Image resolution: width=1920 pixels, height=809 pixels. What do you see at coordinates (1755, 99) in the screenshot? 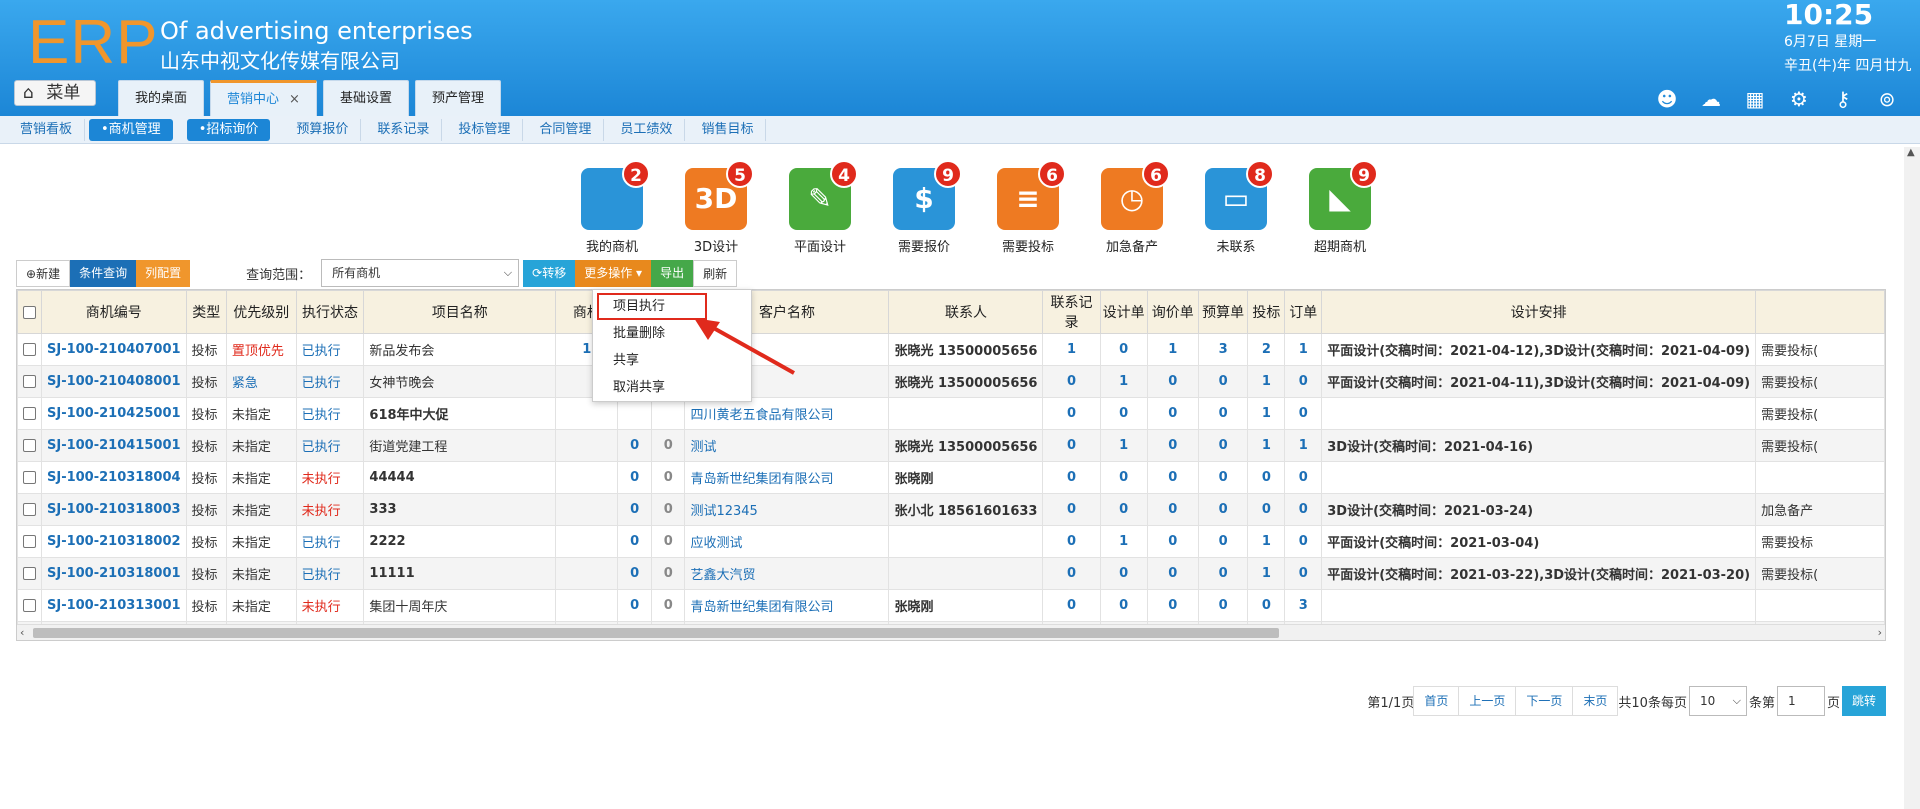
I see `apps-icon: ▦` at bounding box center [1755, 99].